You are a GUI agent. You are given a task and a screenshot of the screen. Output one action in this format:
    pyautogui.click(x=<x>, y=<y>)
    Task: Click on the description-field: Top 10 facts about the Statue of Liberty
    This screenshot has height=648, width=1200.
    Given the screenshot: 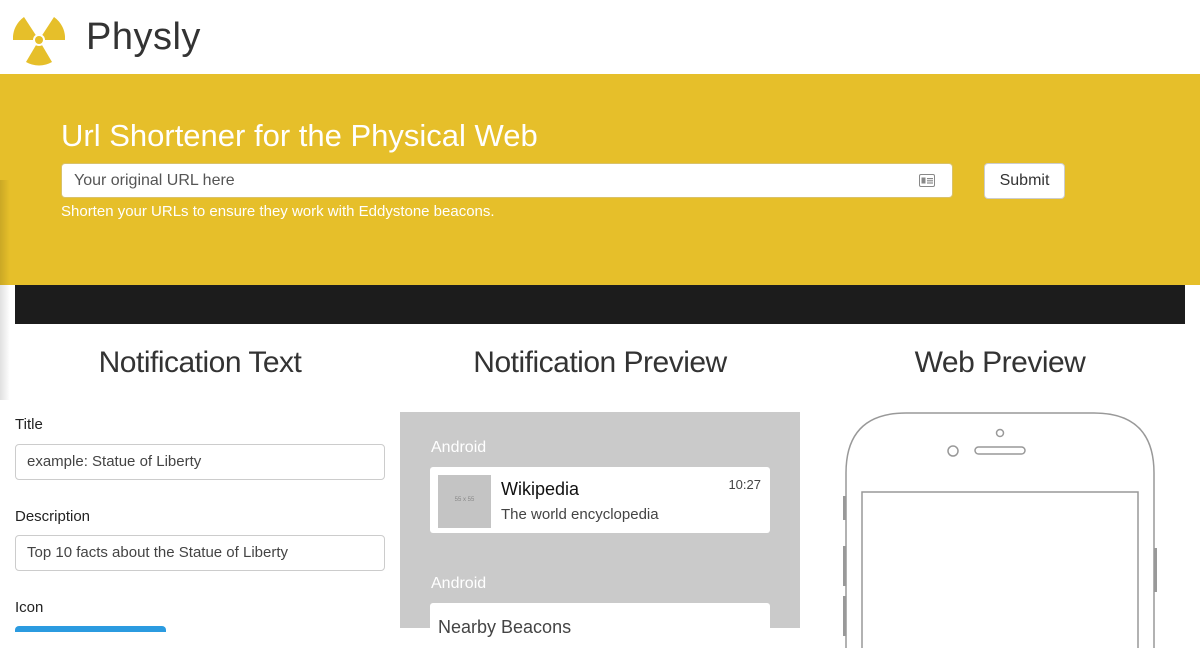 What is the action you would take?
    pyautogui.click(x=200, y=553)
    